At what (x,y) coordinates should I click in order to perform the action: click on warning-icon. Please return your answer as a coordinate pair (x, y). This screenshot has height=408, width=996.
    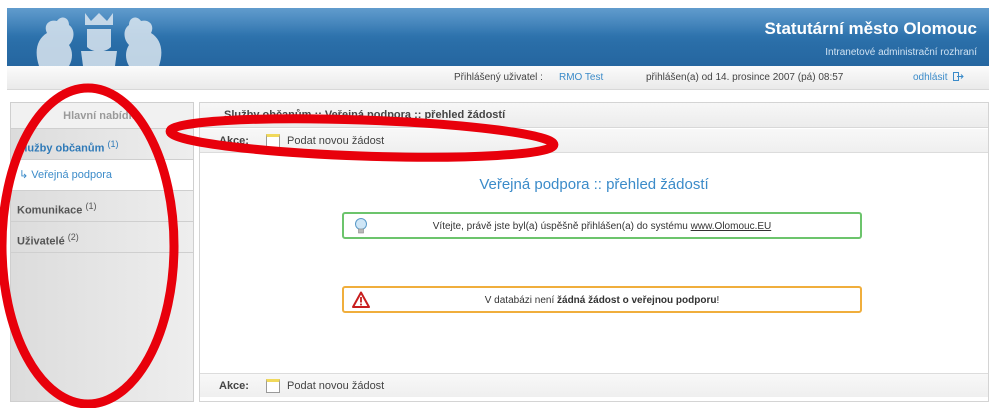
    Looking at the image, I should click on (361, 299).